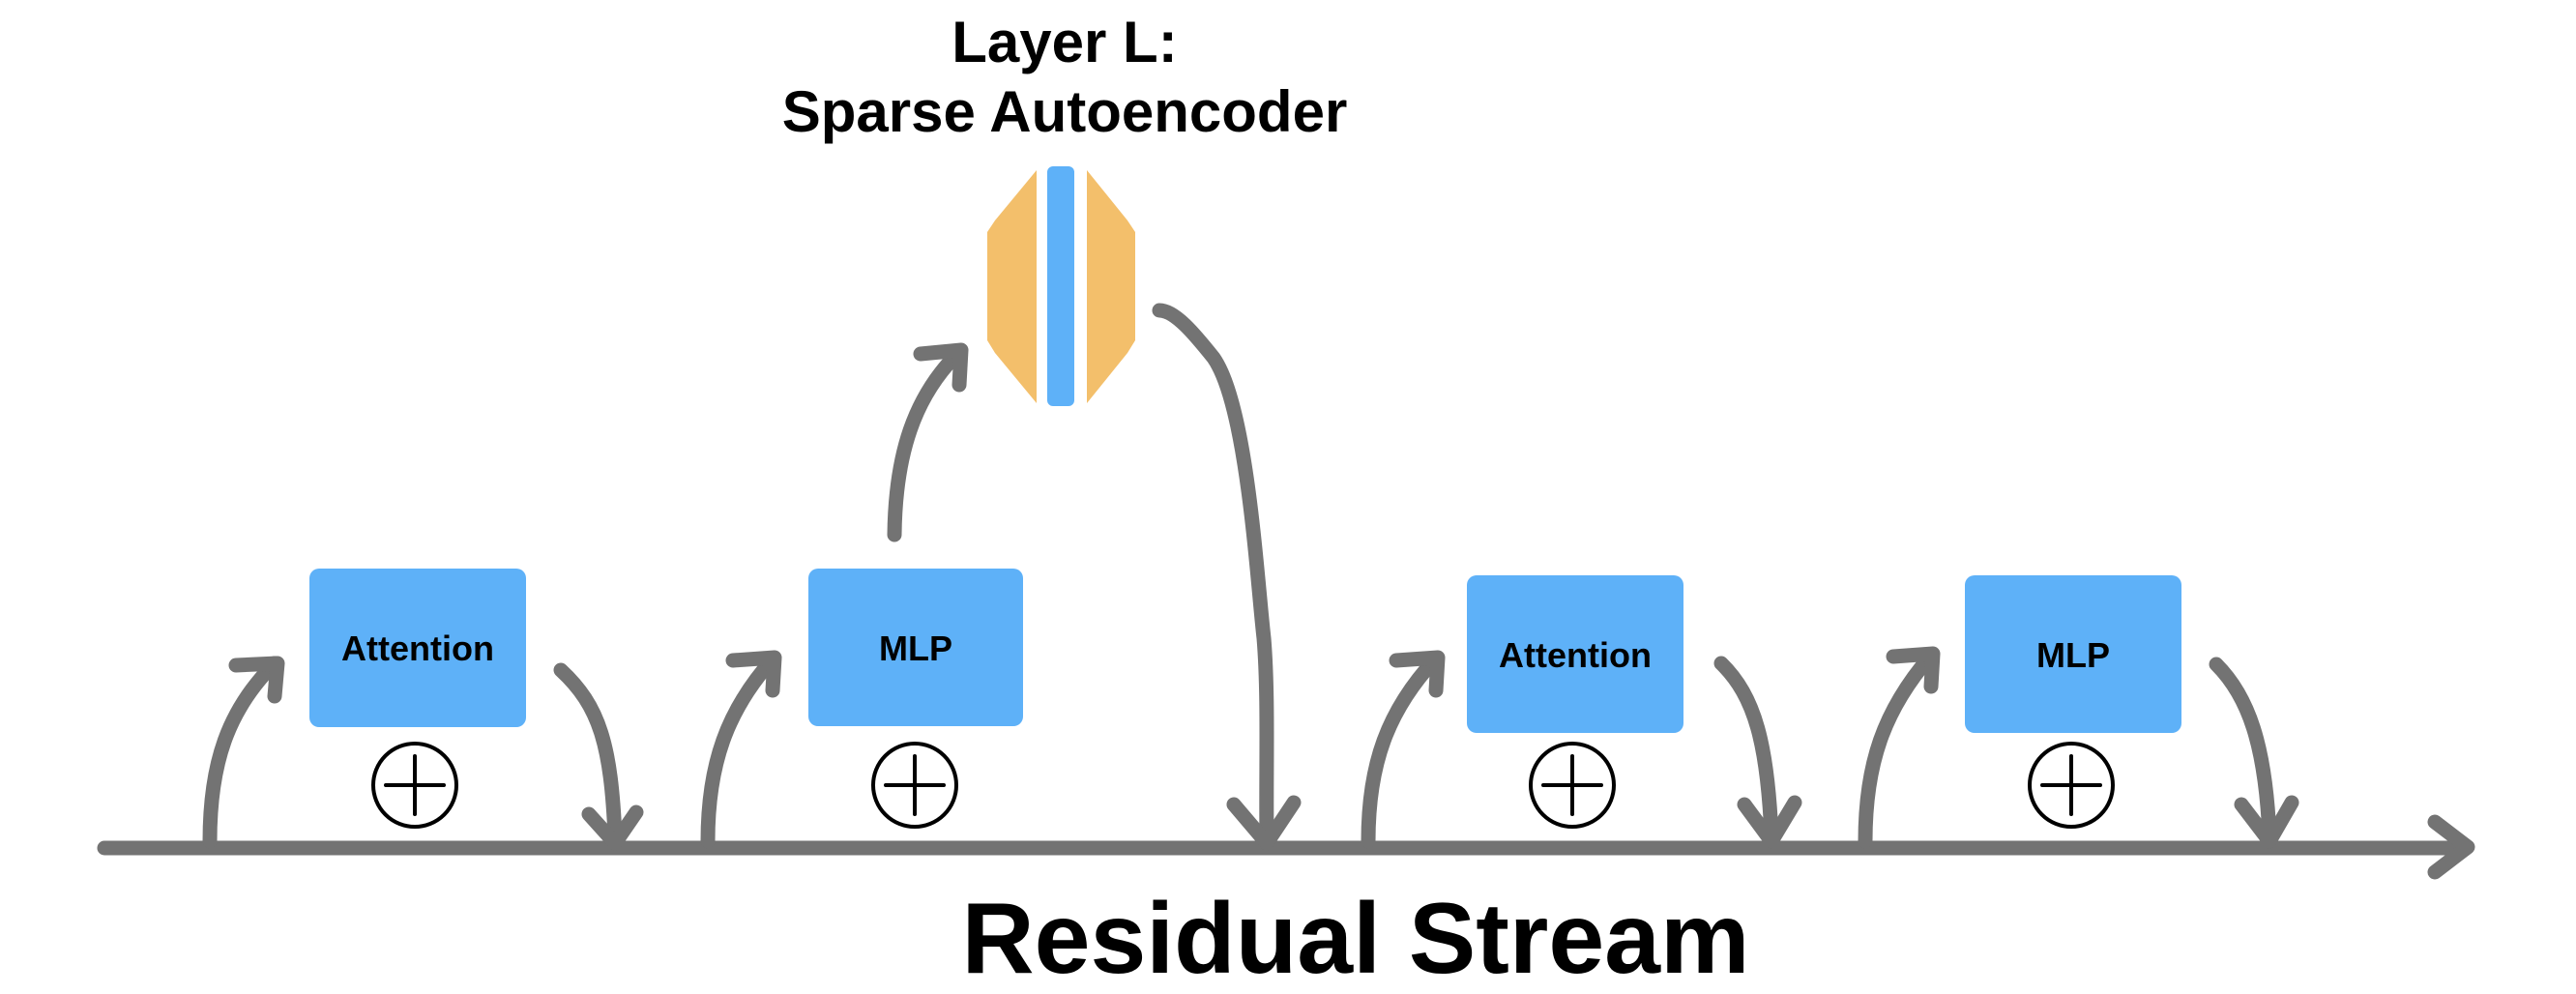 The height and width of the screenshot is (994, 2576). Describe the element at coordinates (1065, 111) in the screenshot. I see `sae-title-line2: Sparse Autoencoder` at that location.